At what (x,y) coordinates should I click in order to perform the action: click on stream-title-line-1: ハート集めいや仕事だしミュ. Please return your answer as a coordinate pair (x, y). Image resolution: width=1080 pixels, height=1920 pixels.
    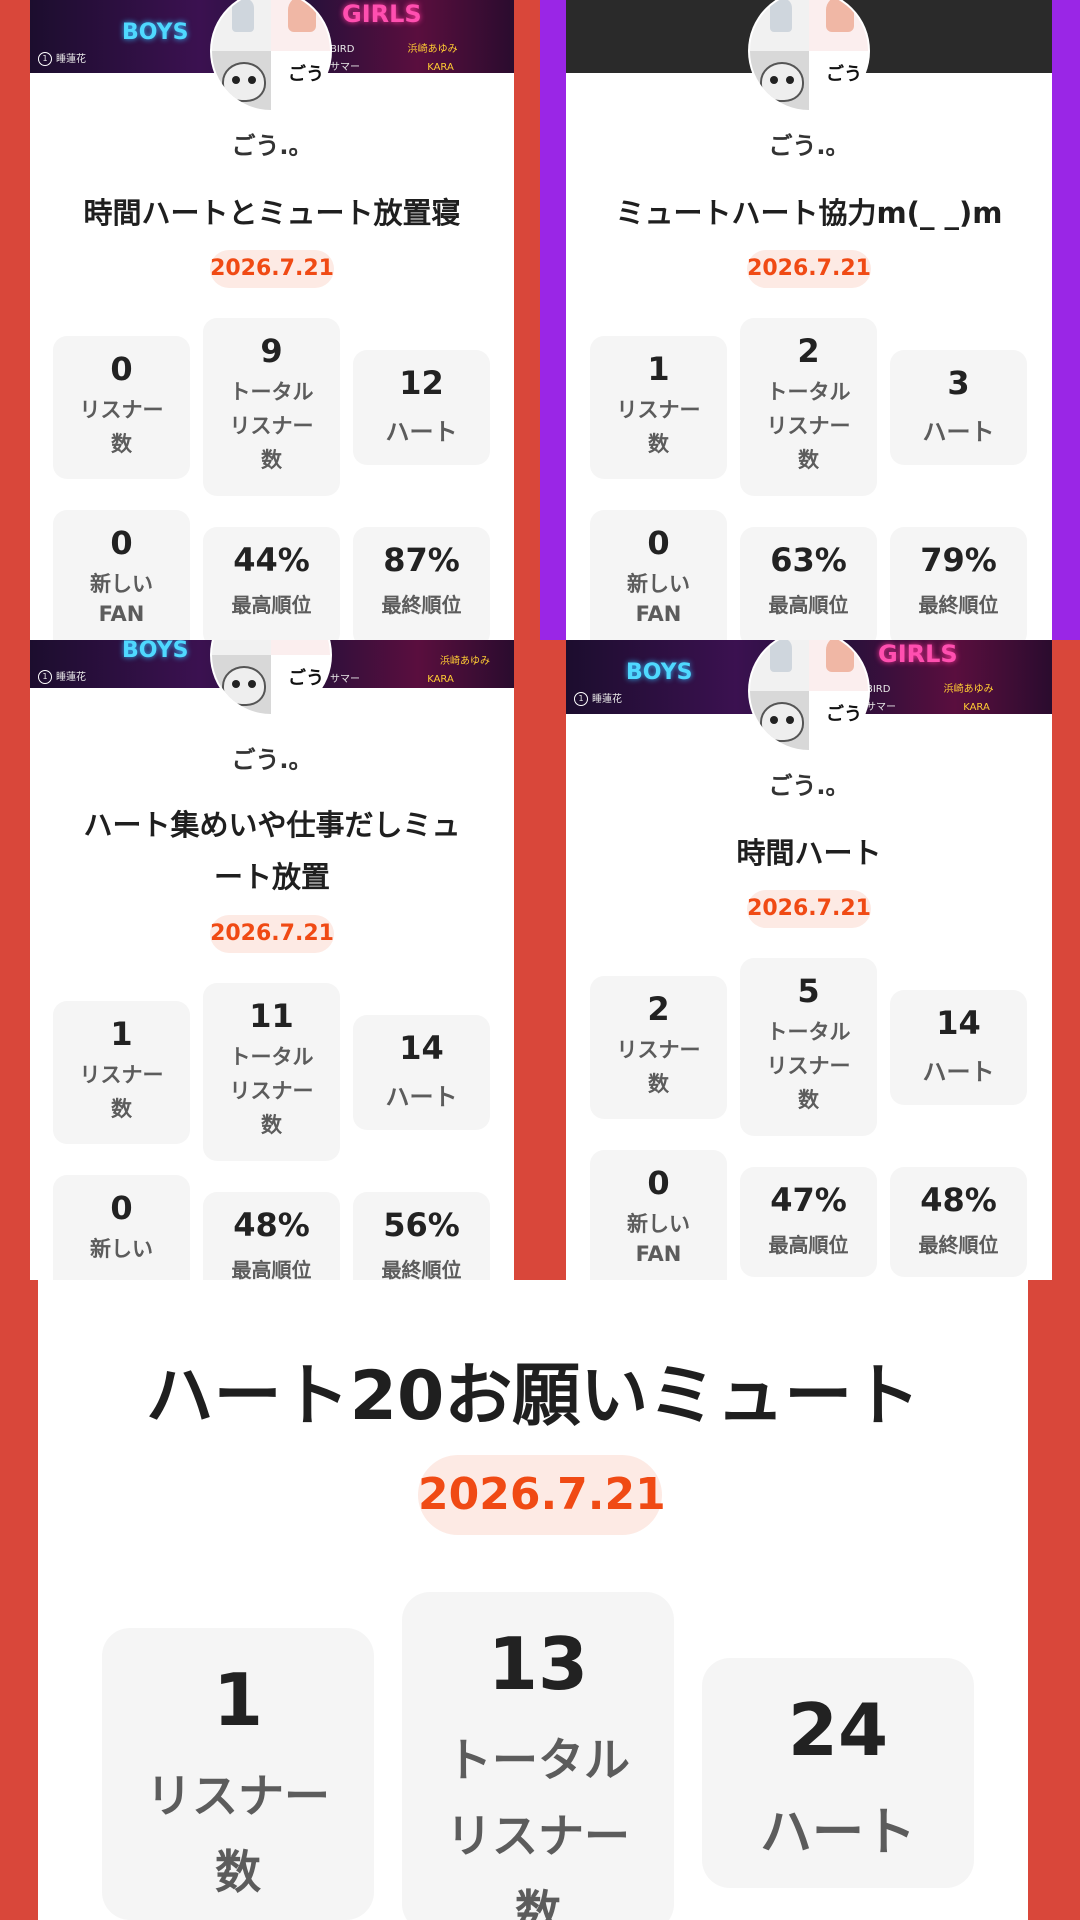
    Looking at the image, I should click on (272, 825).